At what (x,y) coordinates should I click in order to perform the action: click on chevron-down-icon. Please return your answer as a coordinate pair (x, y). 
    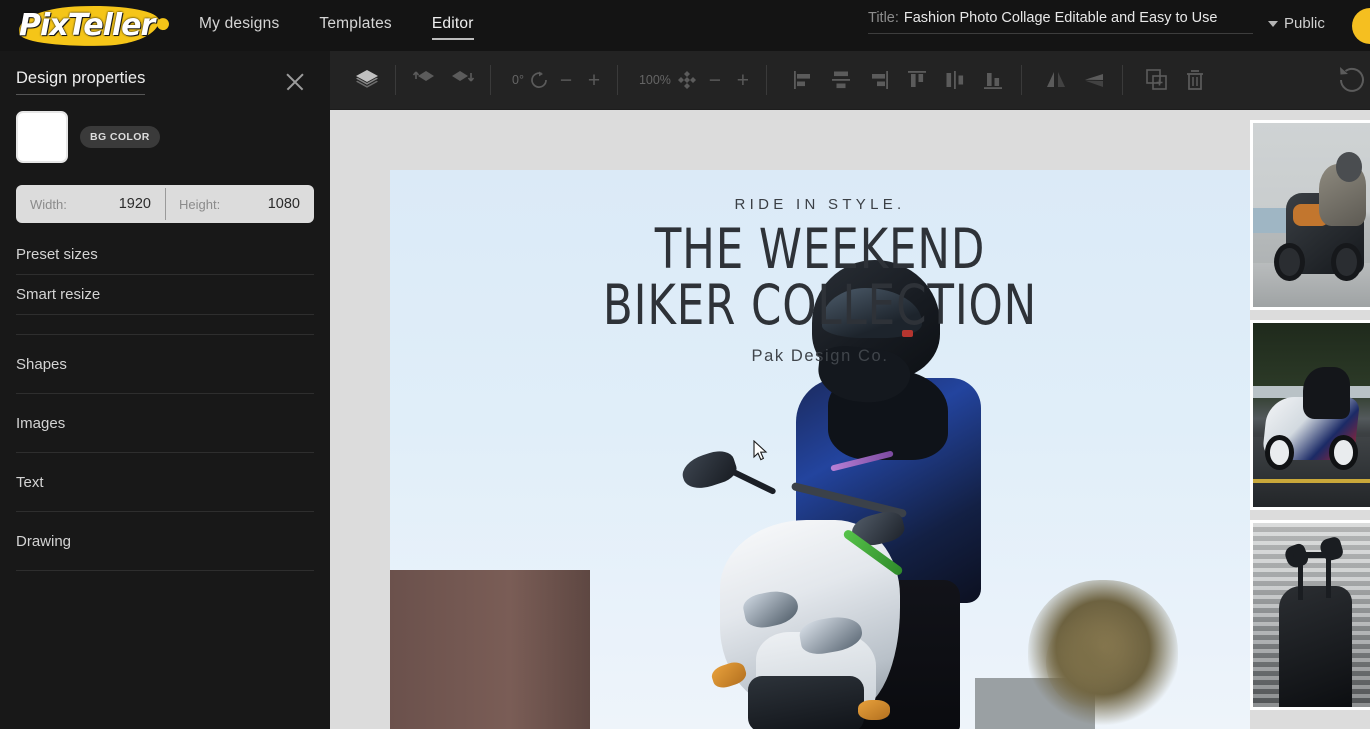
    Looking at the image, I should click on (1273, 23).